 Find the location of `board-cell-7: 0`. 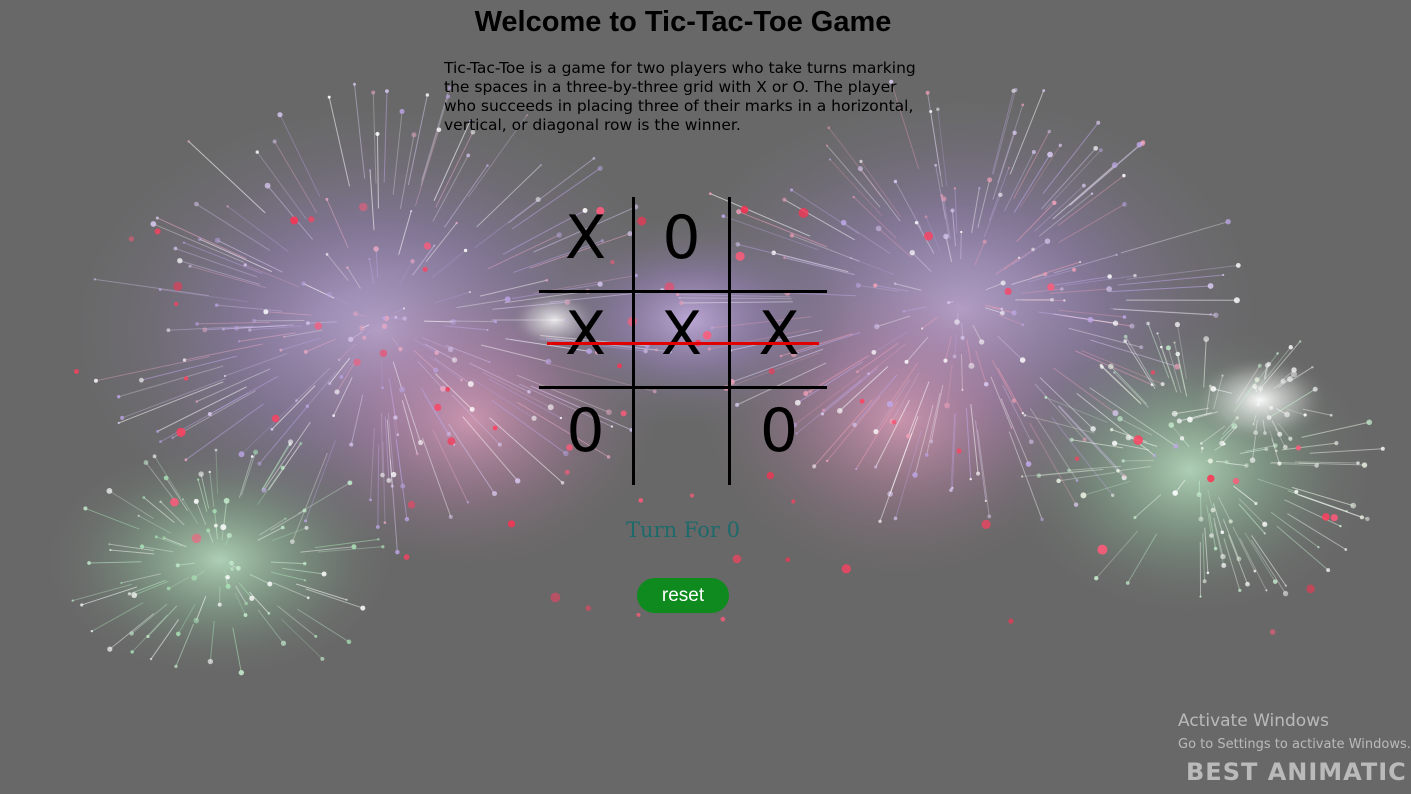

board-cell-7: 0 is located at coordinates (587, 437).